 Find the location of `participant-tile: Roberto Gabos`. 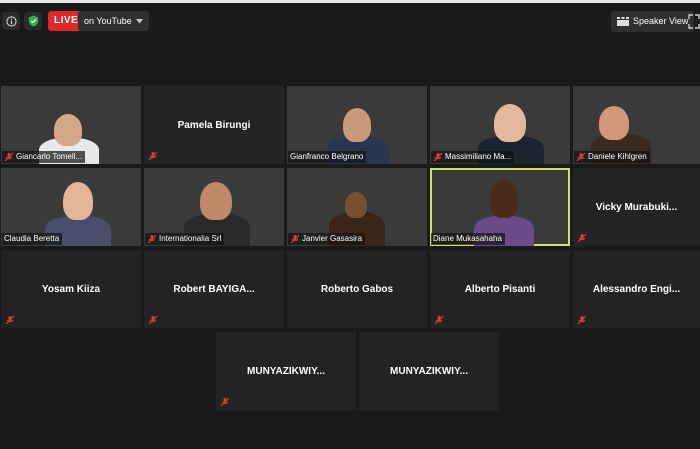

participant-tile: Roberto Gabos is located at coordinates (357, 289).